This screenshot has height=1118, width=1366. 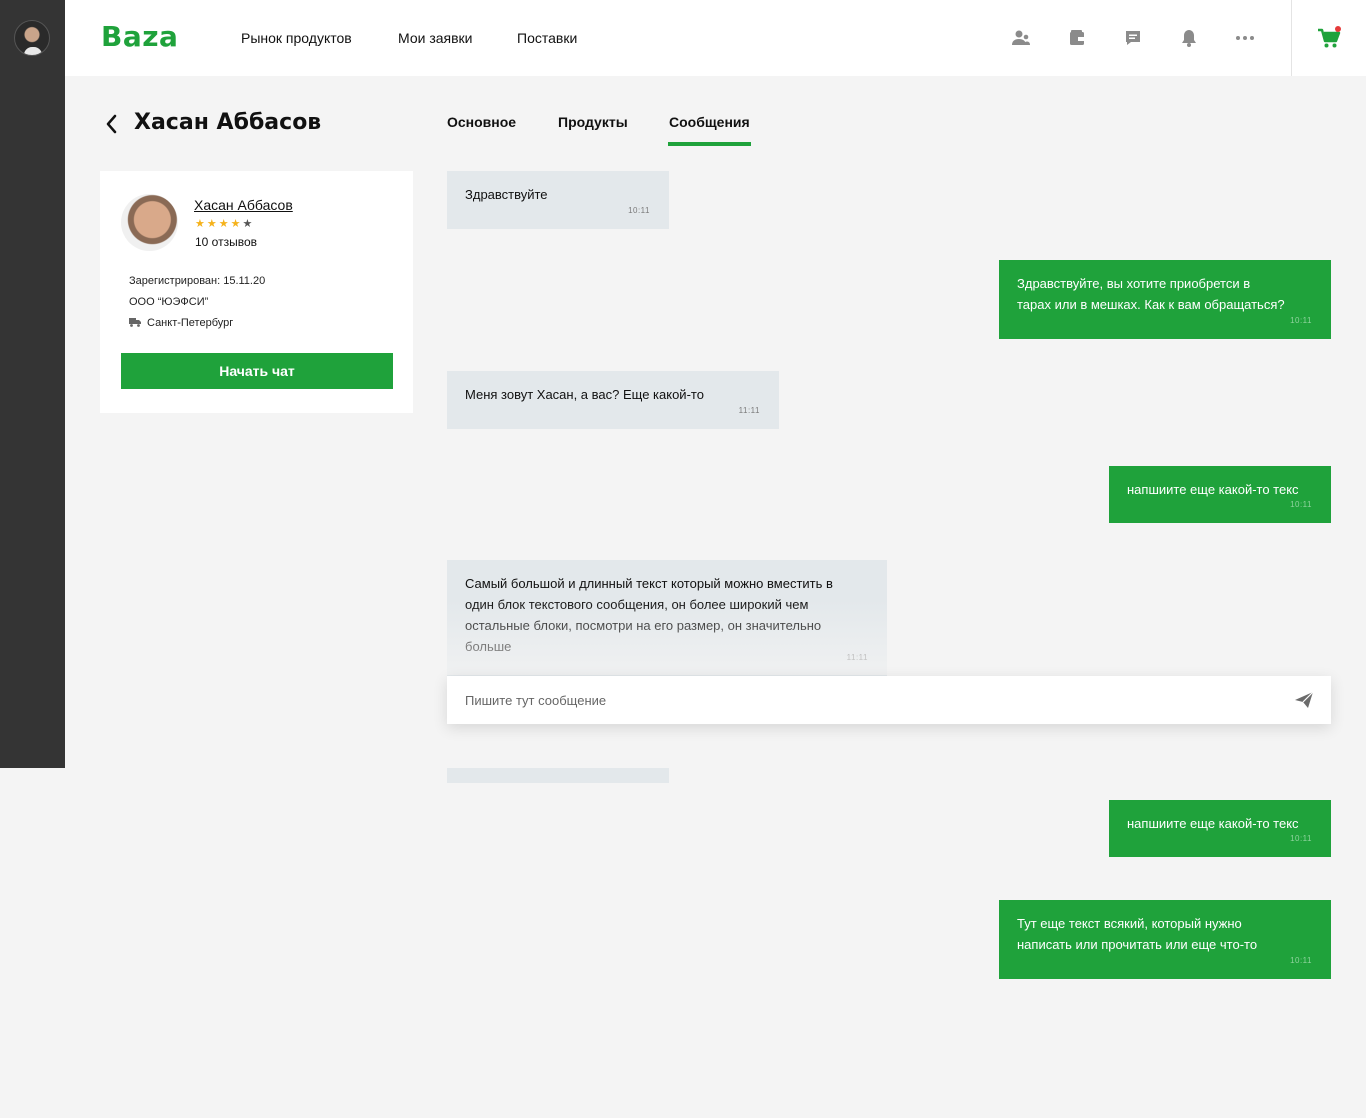 What do you see at coordinates (715, 38) in the screenshot?
I see `top-bar: Baza Рынок продуктов Мои заявки Поставки` at bounding box center [715, 38].